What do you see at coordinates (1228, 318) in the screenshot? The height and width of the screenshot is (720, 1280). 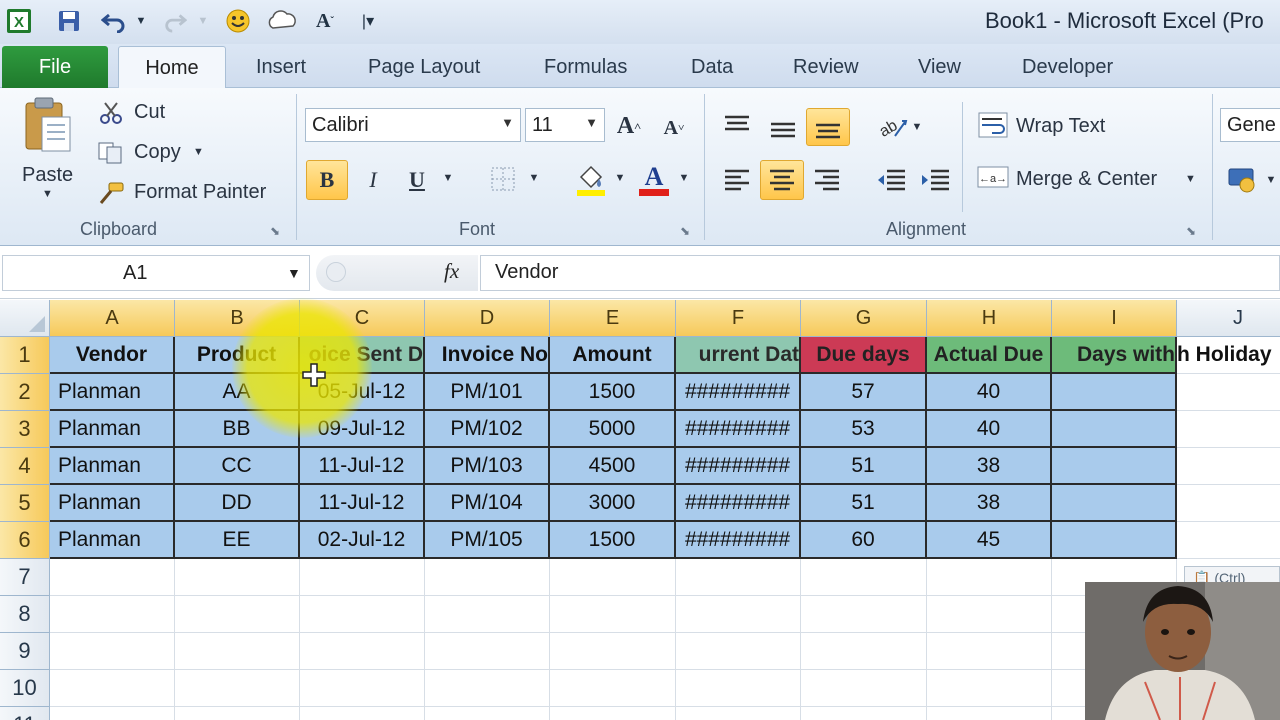 I see `column-header-j: J` at bounding box center [1228, 318].